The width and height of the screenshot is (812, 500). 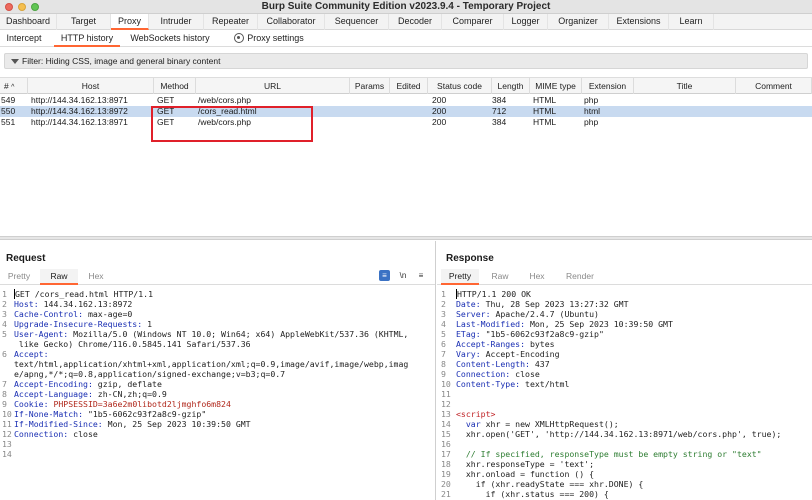 What do you see at coordinates (31, 404) in the screenshot?
I see `header-key: Cookie:` at bounding box center [31, 404].